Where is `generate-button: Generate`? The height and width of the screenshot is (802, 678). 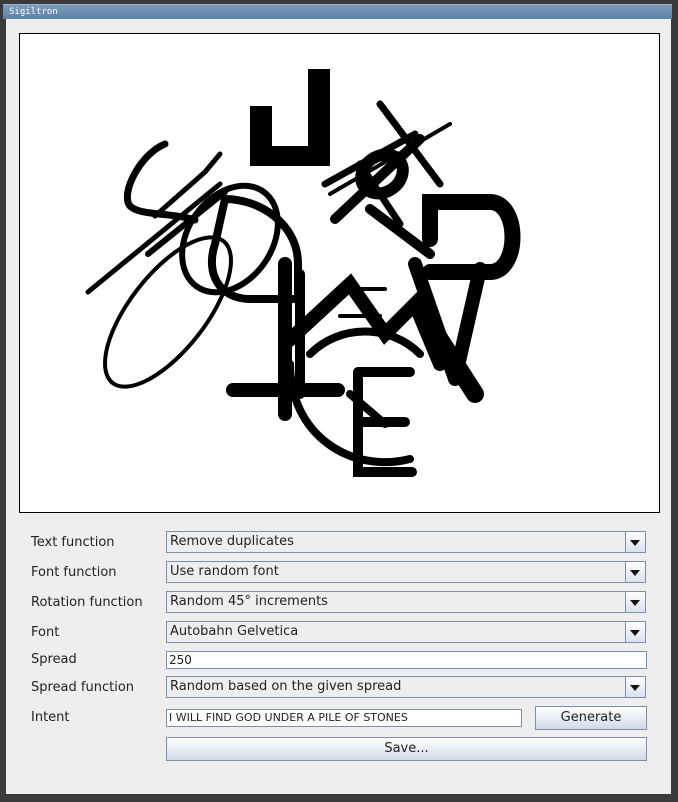
generate-button: Generate is located at coordinates (591, 718).